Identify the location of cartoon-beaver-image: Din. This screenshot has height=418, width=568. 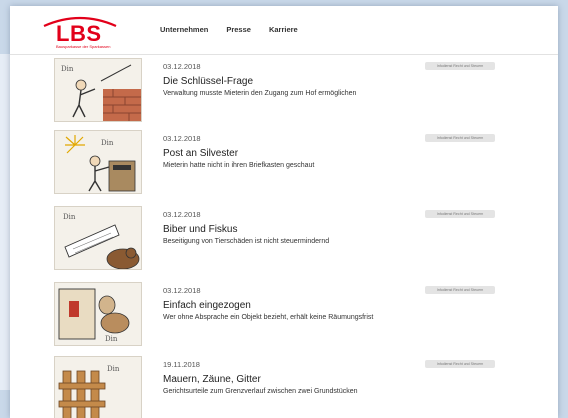
(101, 241).